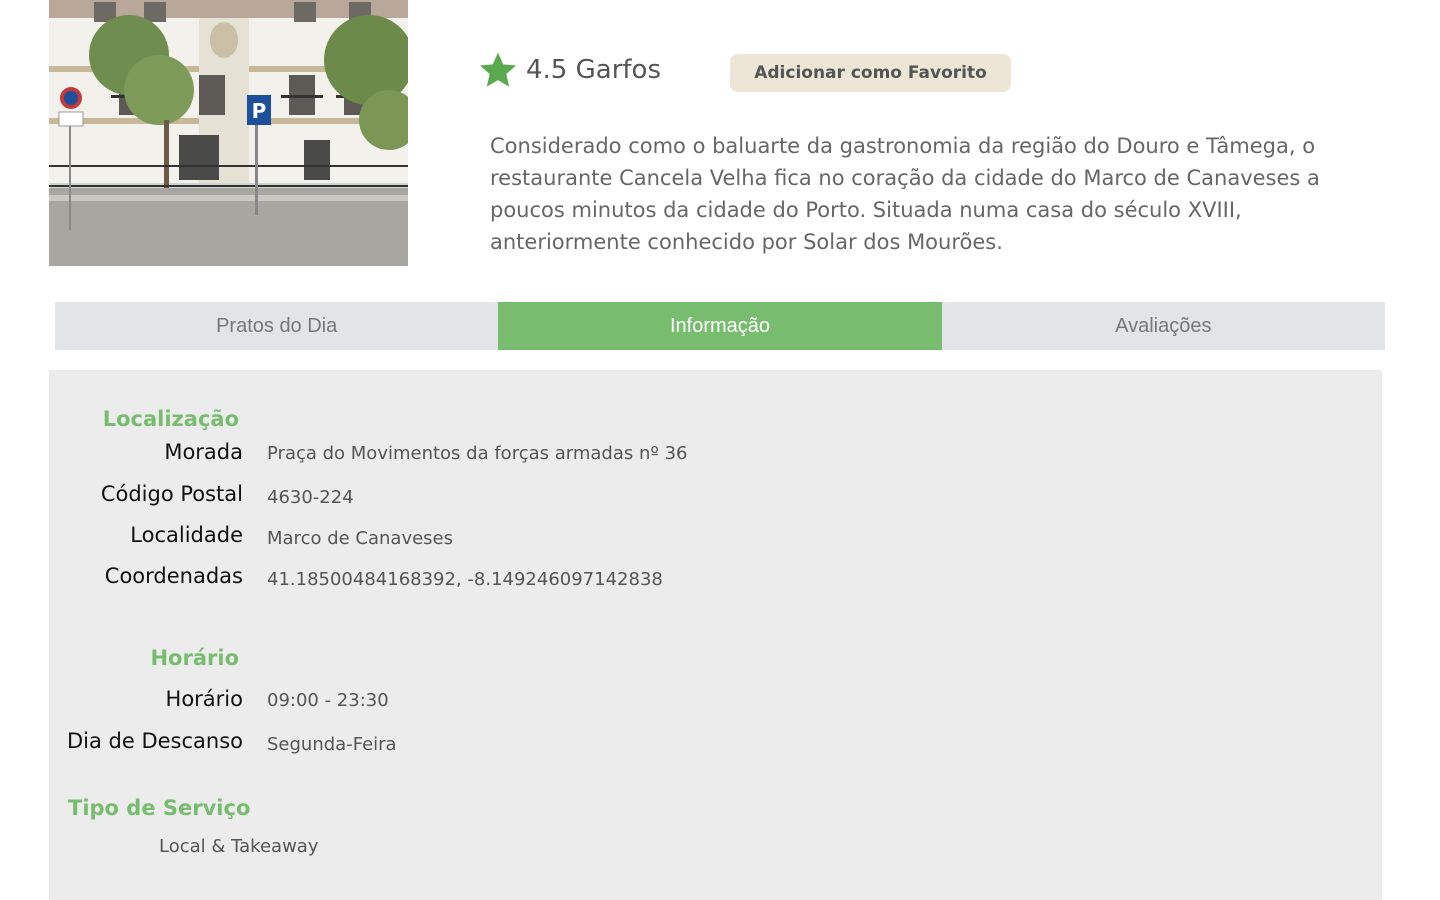  What do you see at coordinates (870, 73) in the screenshot?
I see `add-favorite-button: Adicionar como Favorito` at bounding box center [870, 73].